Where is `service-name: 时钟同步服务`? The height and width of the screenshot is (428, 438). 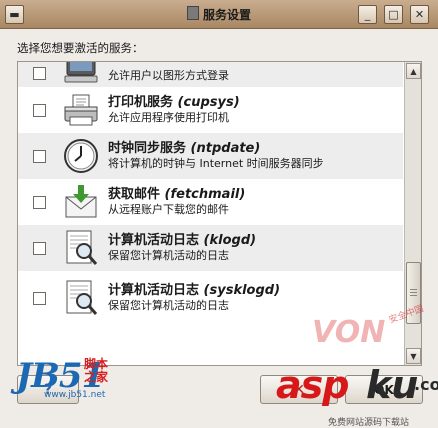
service-name: 时钟同步服务 is located at coordinates (147, 148).